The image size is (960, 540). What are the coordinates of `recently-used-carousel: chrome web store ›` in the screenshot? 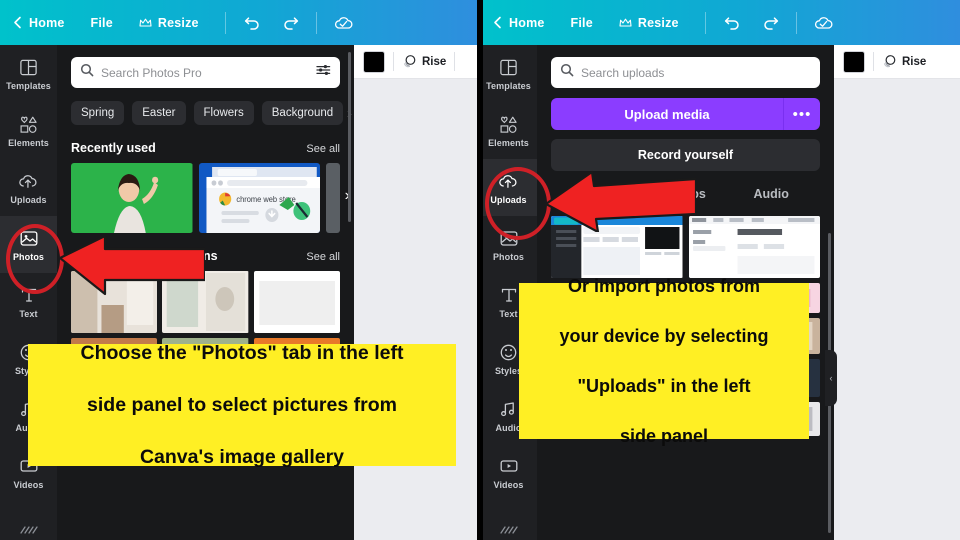 It's located at (210, 198).